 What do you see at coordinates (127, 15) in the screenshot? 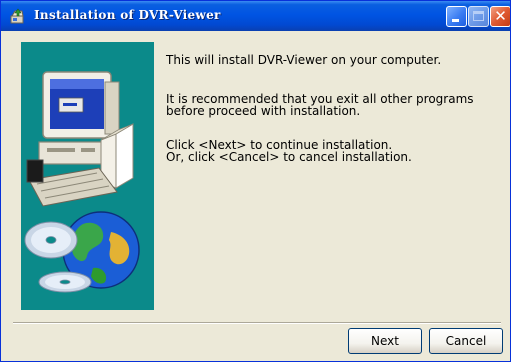
I see `window-title: Installation of DVR-Viewer` at bounding box center [127, 15].